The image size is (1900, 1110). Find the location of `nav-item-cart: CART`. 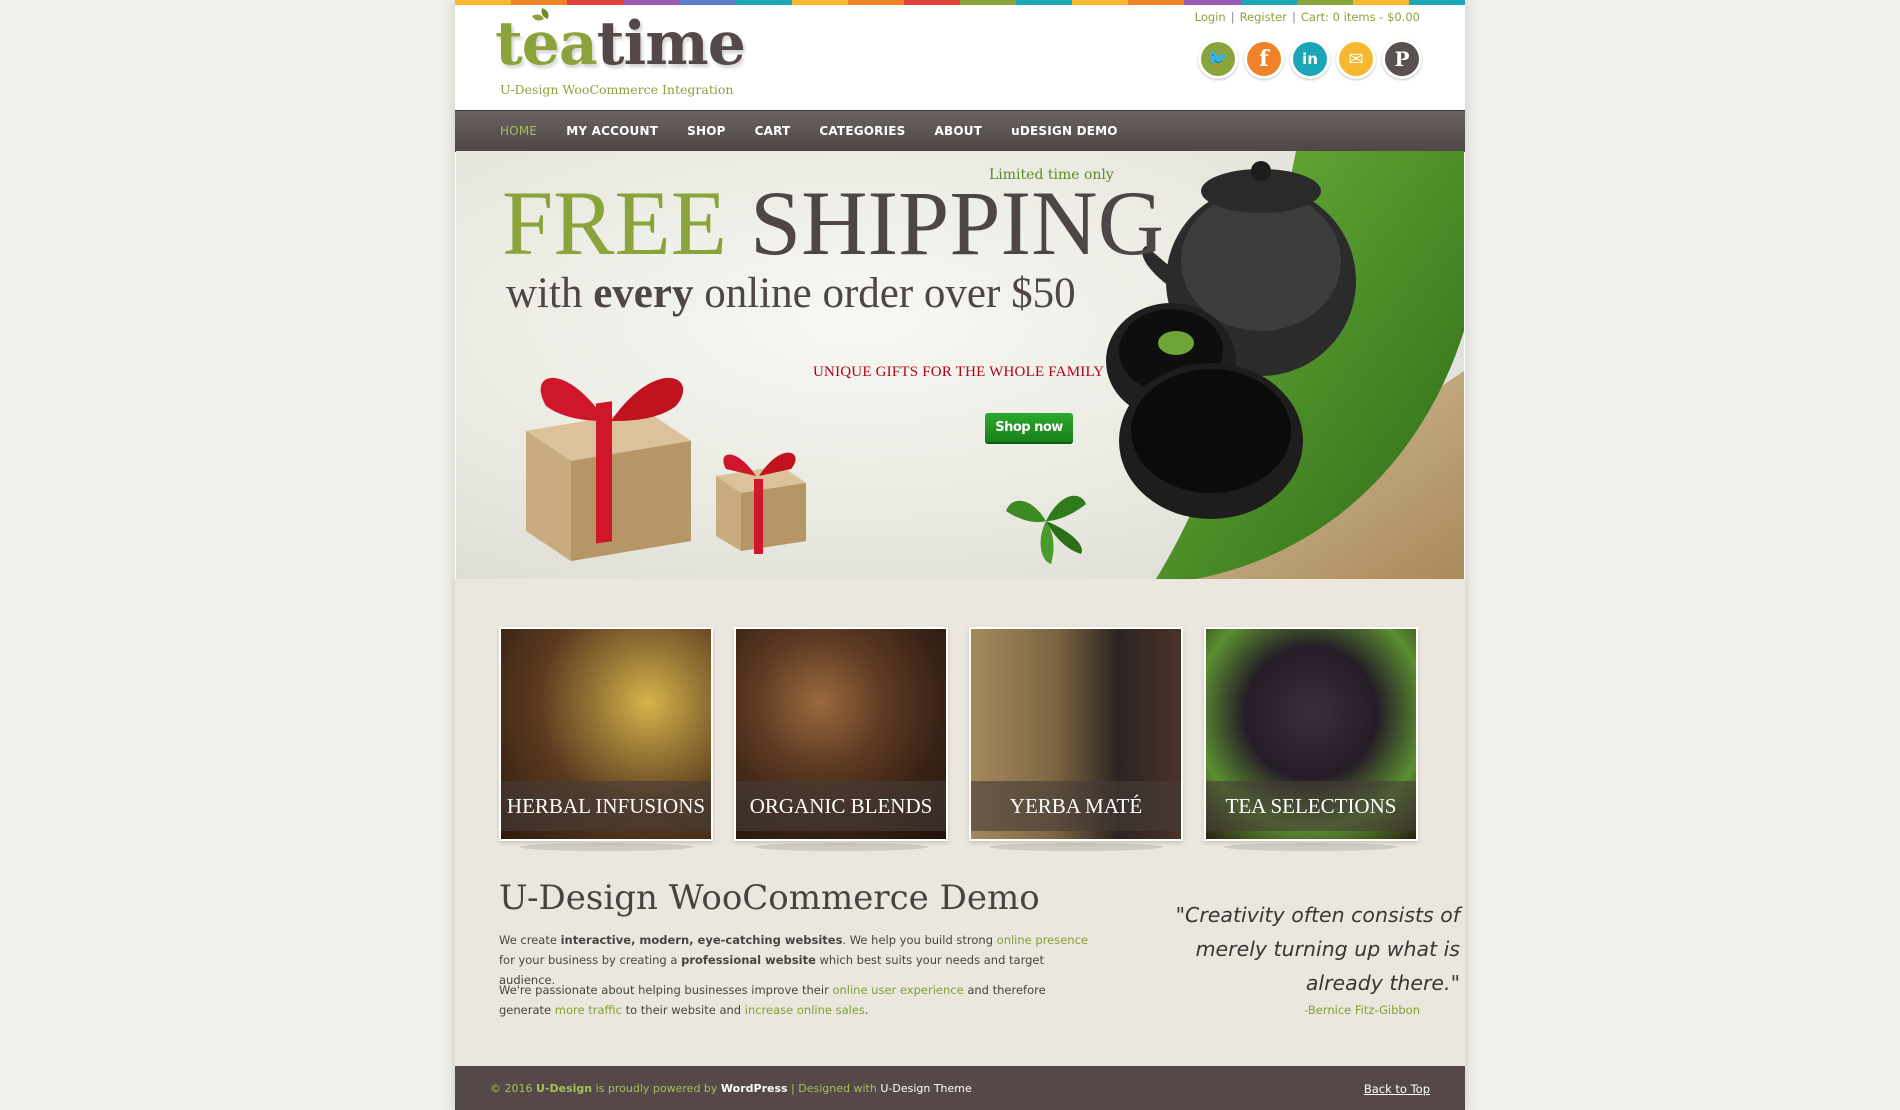

nav-item-cart: CART is located at coordinates (778, 131).